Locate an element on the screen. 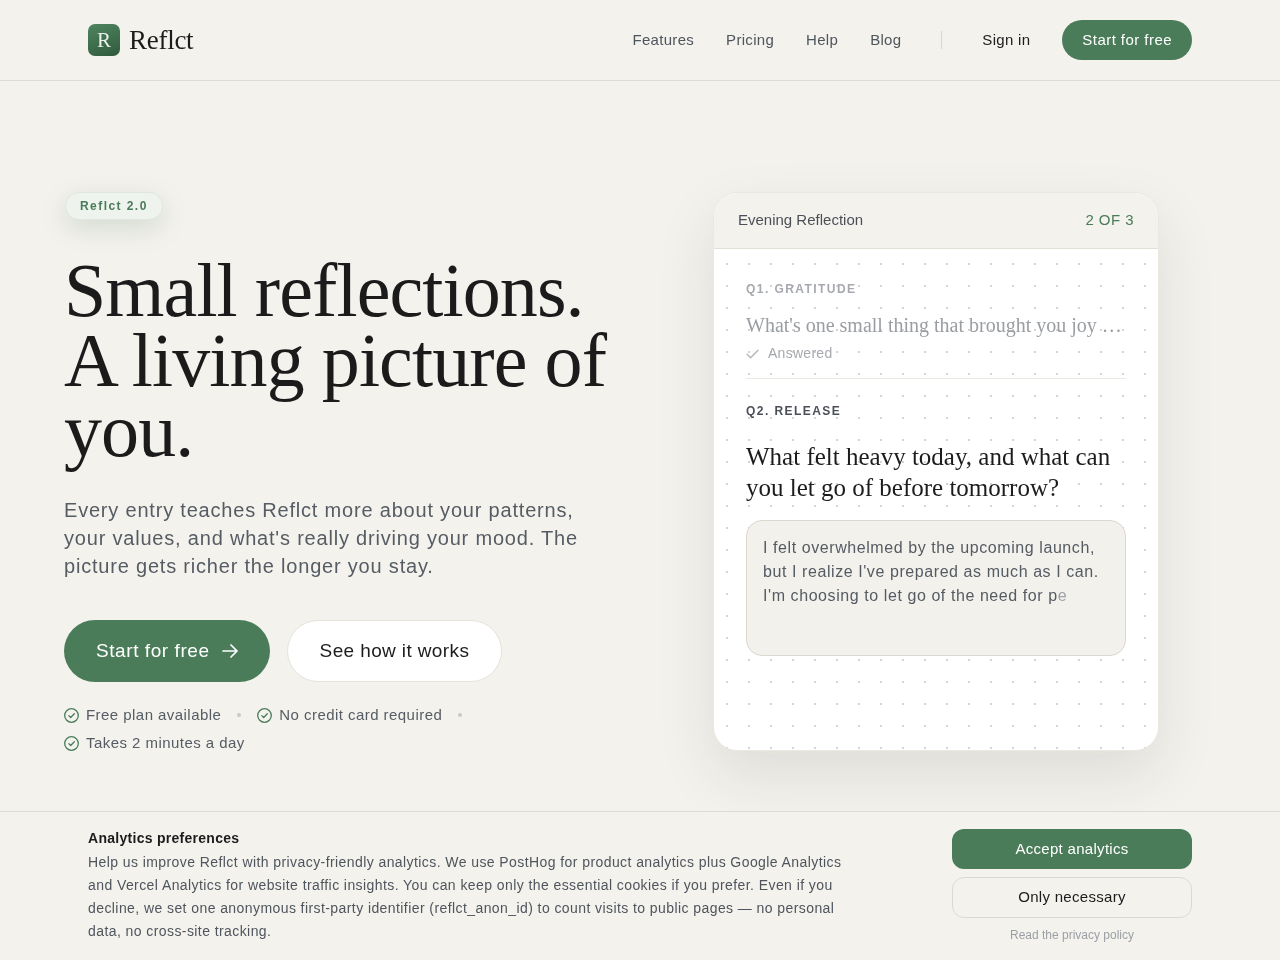 This screenshot has height=960, width=1280. question-label: Q2. RELEASE is located at coordinates (794, 411).